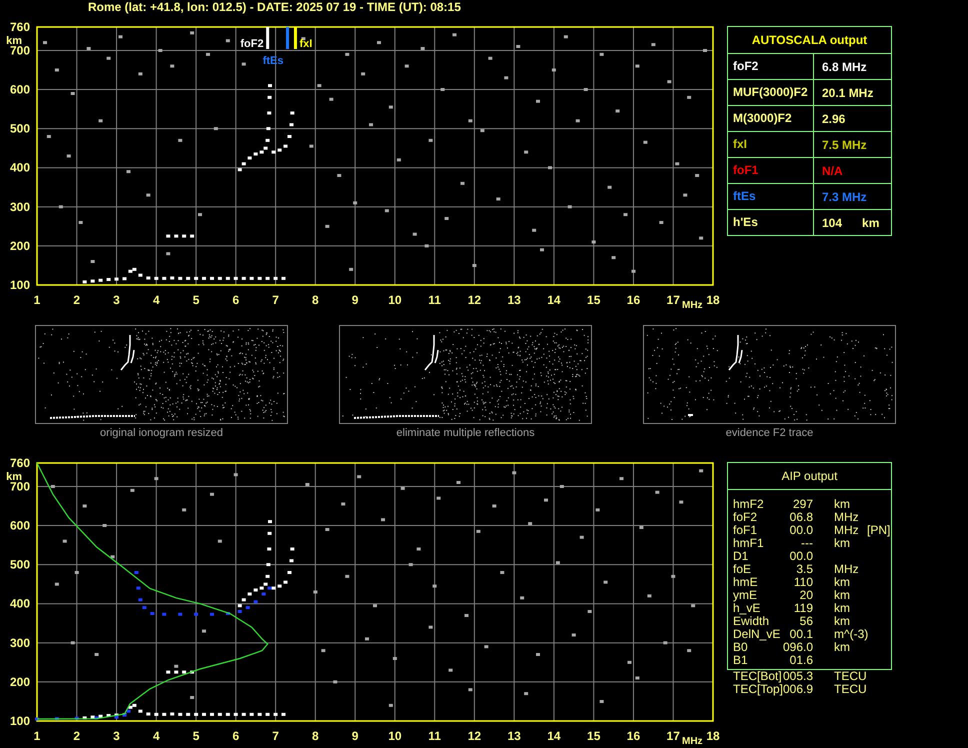  I want to click on panel-title: AIP output, so click(809, 476).